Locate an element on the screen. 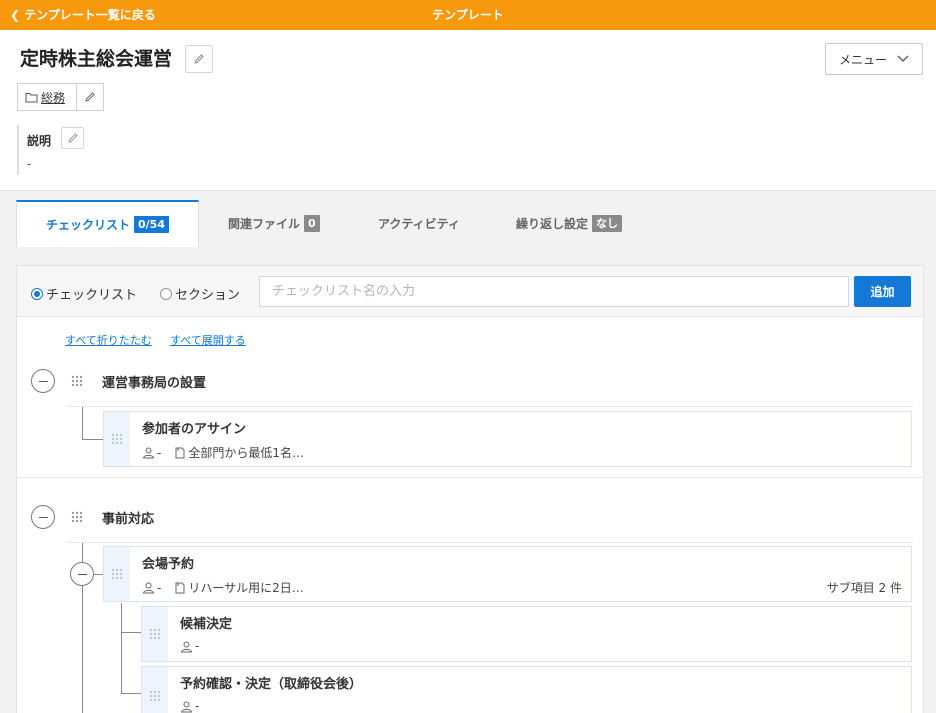  add-button: 追加 is located at coordinates (882, 291).